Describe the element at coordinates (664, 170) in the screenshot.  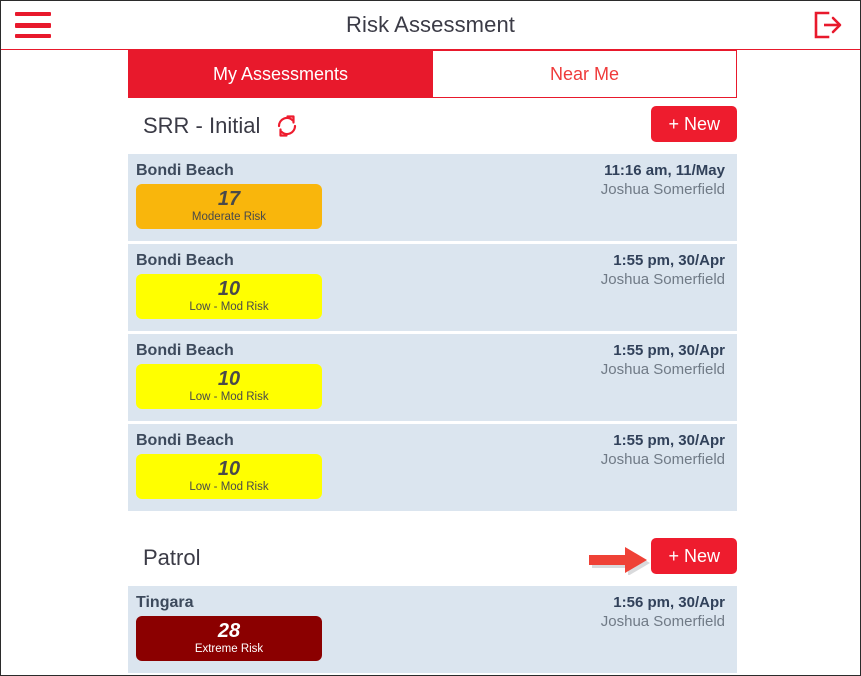
I see `assessment-timestamp: 11:16 am, 11/May` at that location.